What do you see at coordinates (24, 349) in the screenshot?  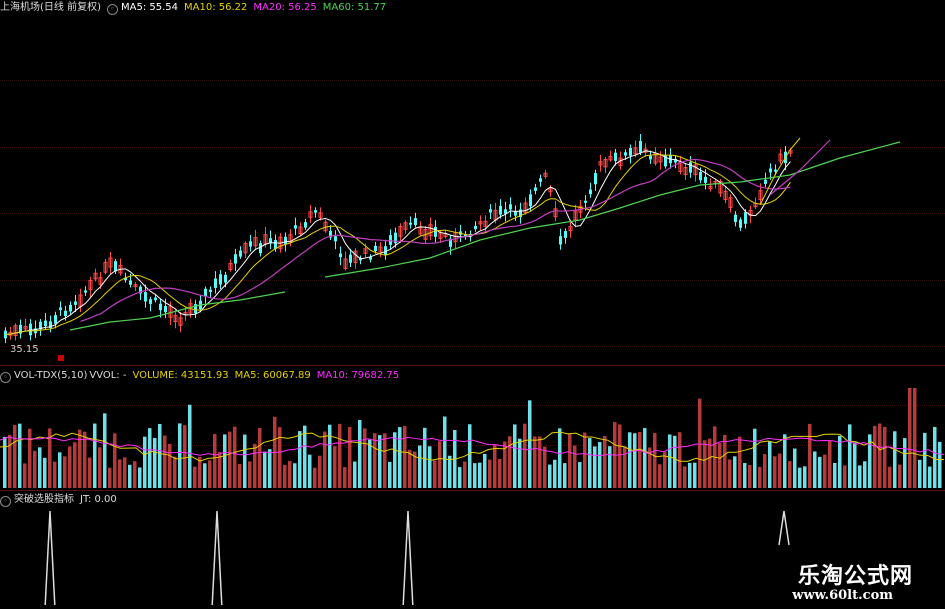 I see `low-price-label: 35.15` at bounding box center [24, 349].